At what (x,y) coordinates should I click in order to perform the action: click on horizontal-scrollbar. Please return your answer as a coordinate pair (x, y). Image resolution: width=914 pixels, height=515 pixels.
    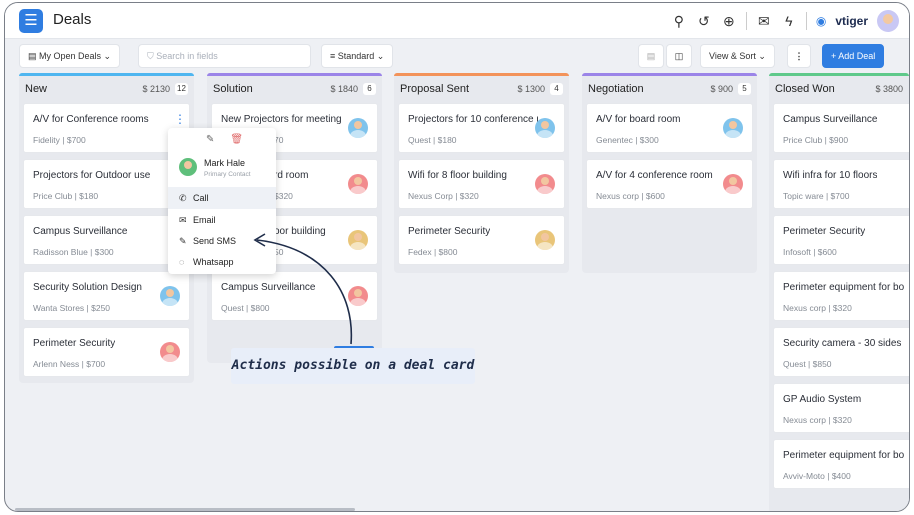
    Looking at the image, I should click on (185, 509).